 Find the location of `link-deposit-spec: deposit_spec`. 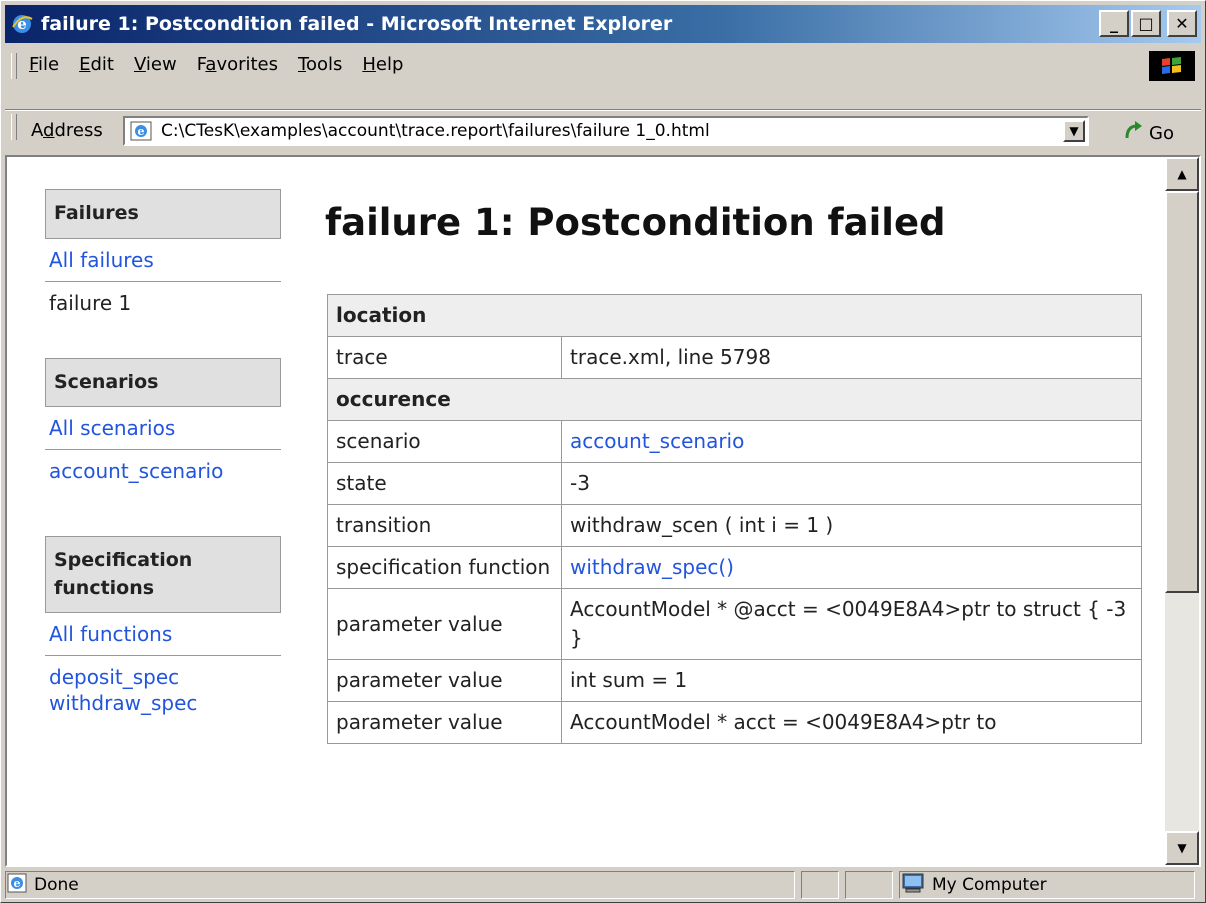

link-deposit-spec: deposit_spec is located at coordinates (163, 673).